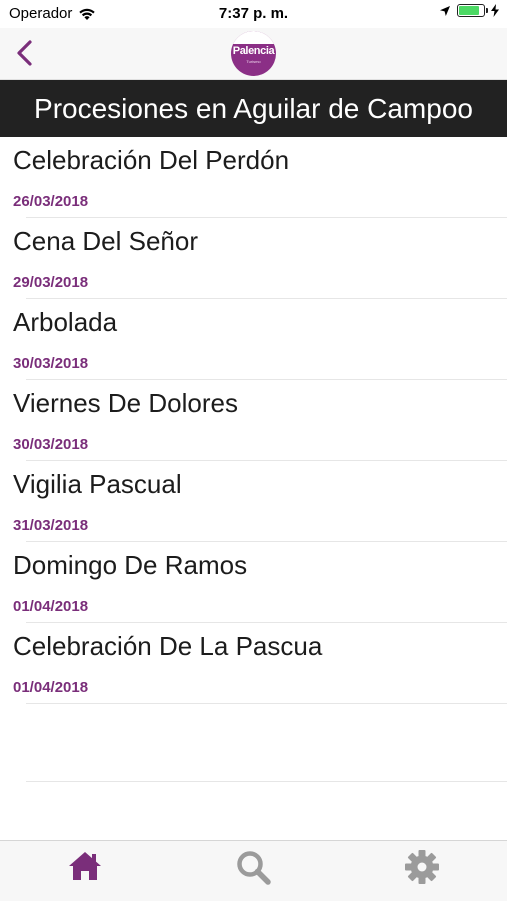 The height and width of the screenshot is (901, 507). Describe the element at coordinates (253, 582) in the screenshot. I see `list-item: Domingo De Ramos 01/04/2018` at that location.